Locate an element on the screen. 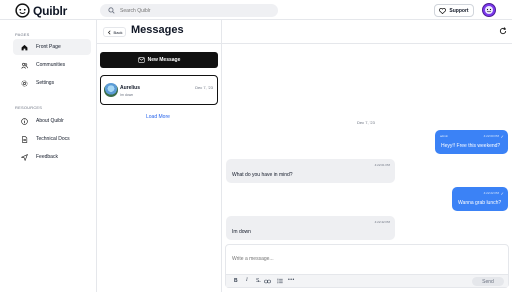  message-text: Heyy!! Free this weekend? is located at coordinates (471, 146).